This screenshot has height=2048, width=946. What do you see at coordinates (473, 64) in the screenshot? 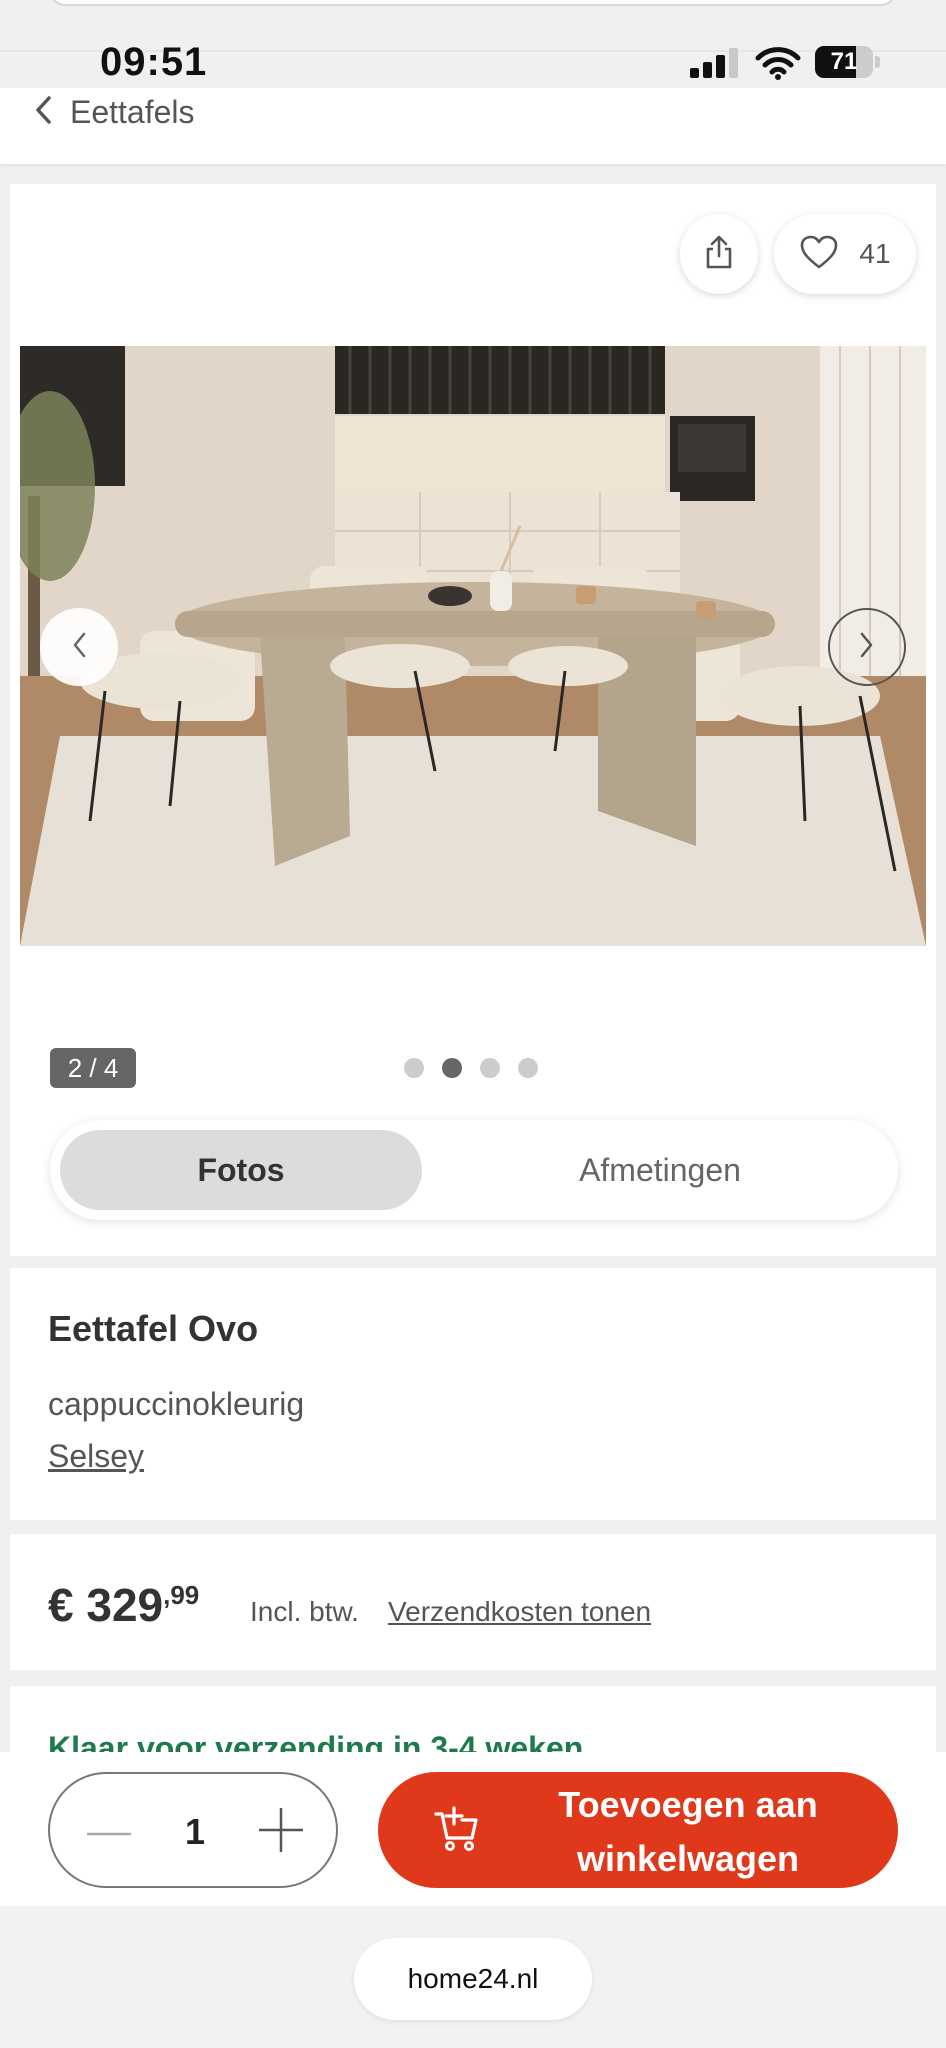
I see `status-bar: 09:51 71` at bounding box center [473, 64].